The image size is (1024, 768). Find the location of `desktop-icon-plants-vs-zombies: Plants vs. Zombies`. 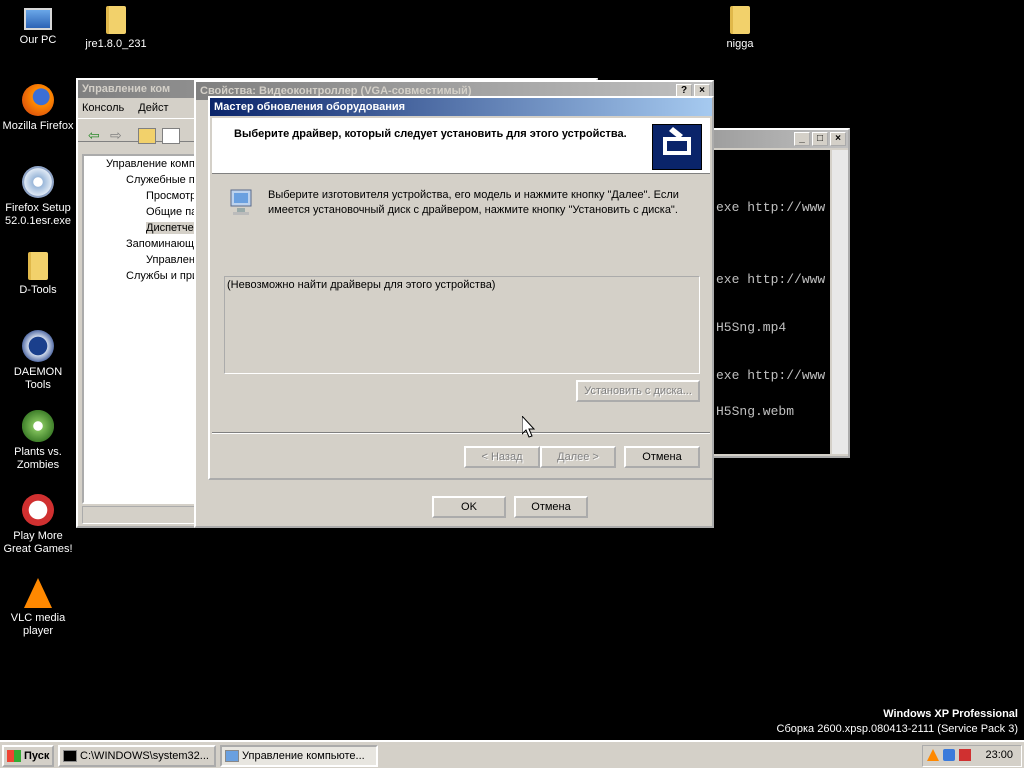

desktop-icon-plants-vs-zombies: Plants vs. Zombies is located at coordinates (38, 441).